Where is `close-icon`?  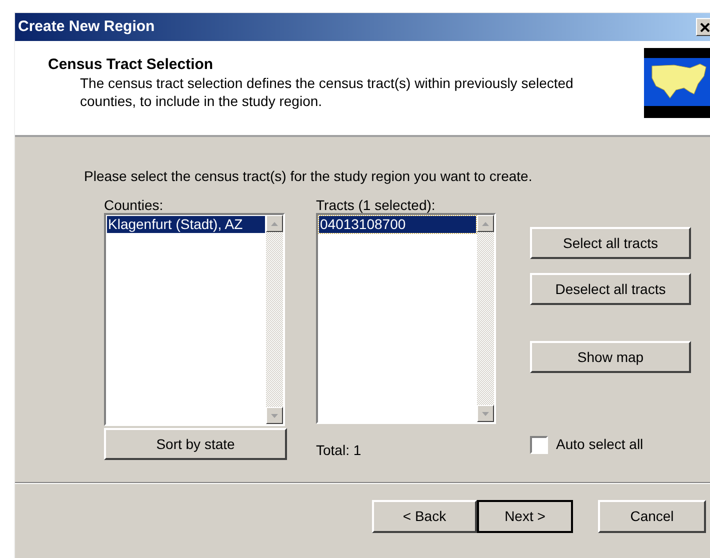
close-icon is located at coordinates (705, 27).